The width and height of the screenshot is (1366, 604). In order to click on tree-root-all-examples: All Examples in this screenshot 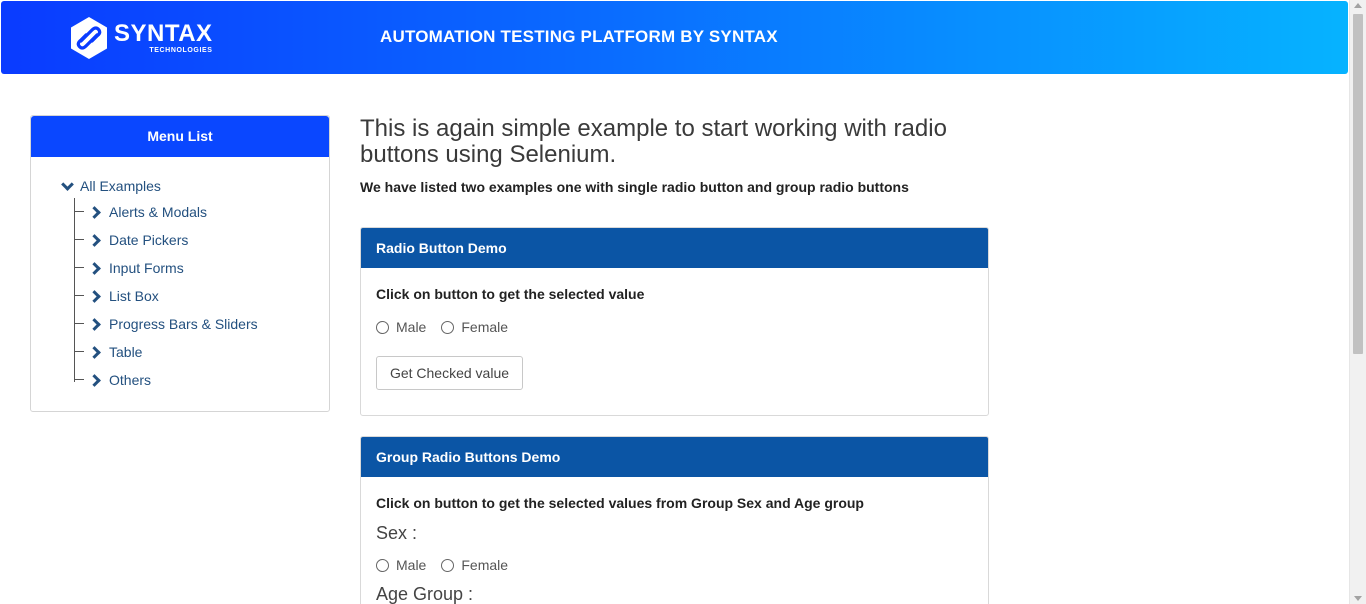, I will do `click(159, 185)`.